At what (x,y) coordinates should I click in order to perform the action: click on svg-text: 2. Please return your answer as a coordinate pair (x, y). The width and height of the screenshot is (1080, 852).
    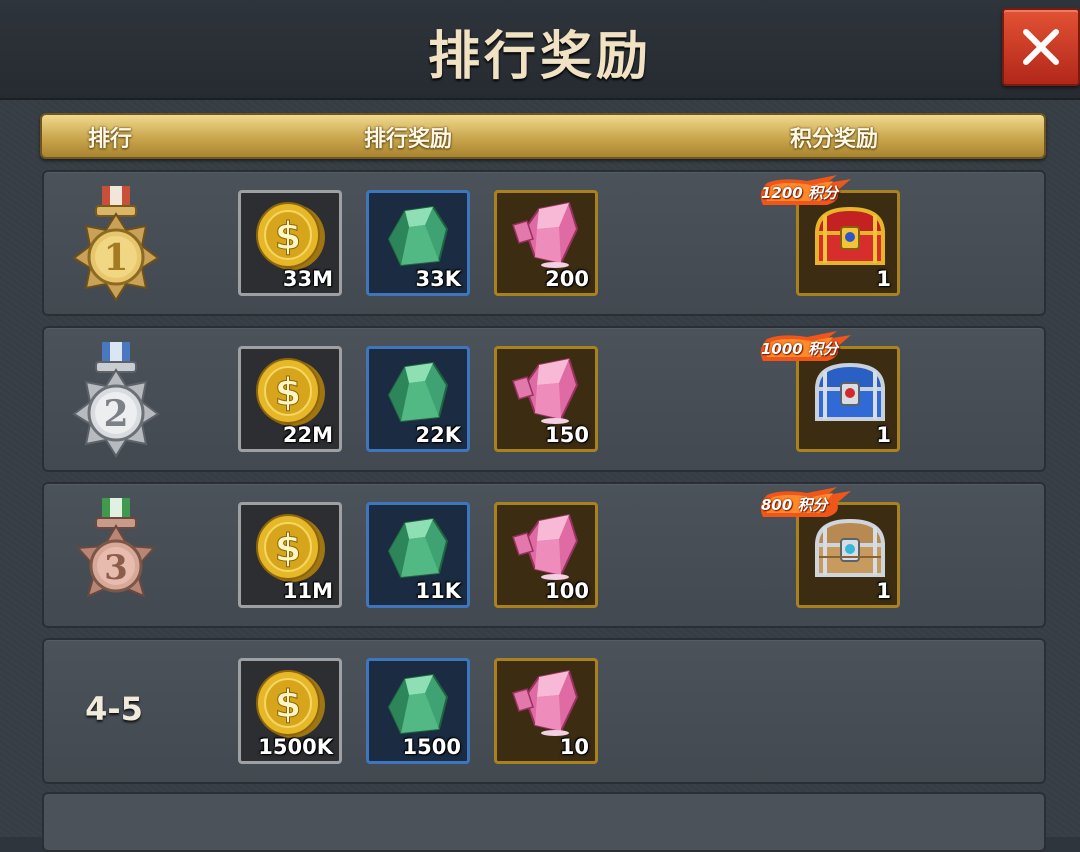
    Looking at the image, I should click on (115, 414).